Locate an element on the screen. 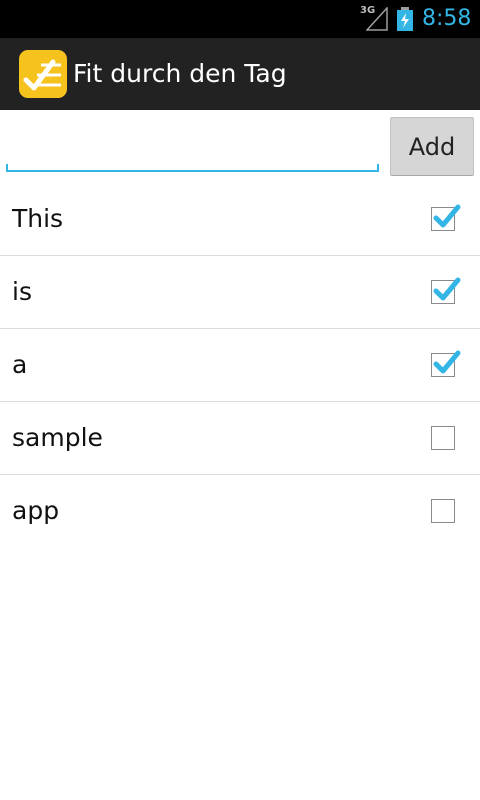 Image resolution: width=480 pixels, height=800 pixels. input-underline-right-tick is located at coordinates (378, 168).